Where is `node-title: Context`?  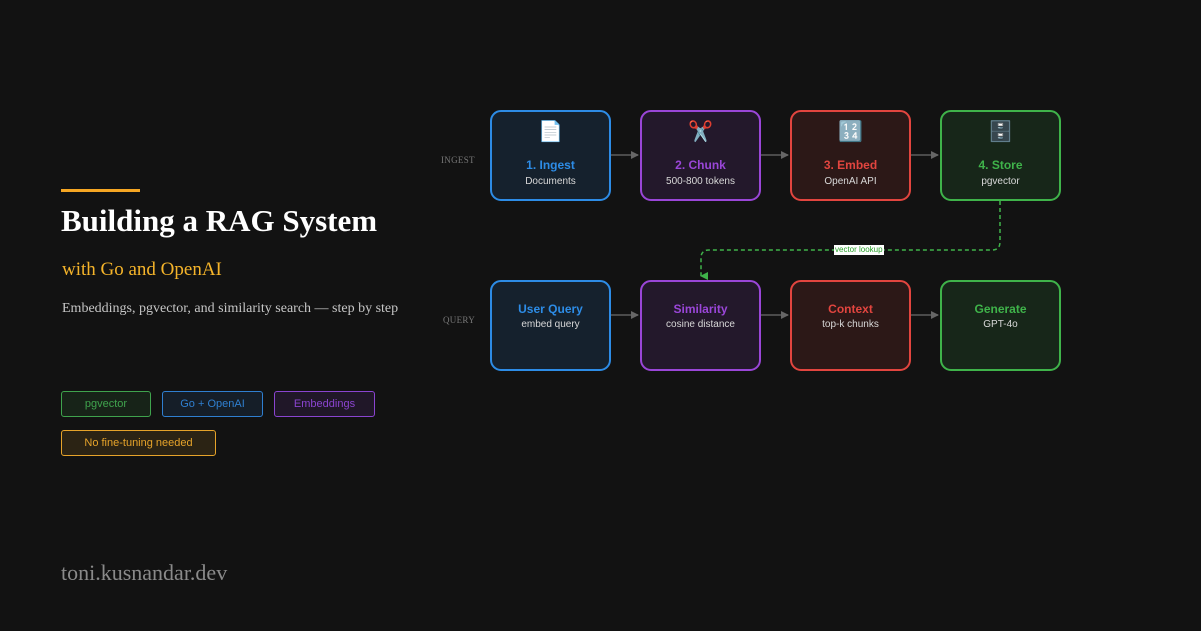
node-title: Context is located at coordinates (850, 309).